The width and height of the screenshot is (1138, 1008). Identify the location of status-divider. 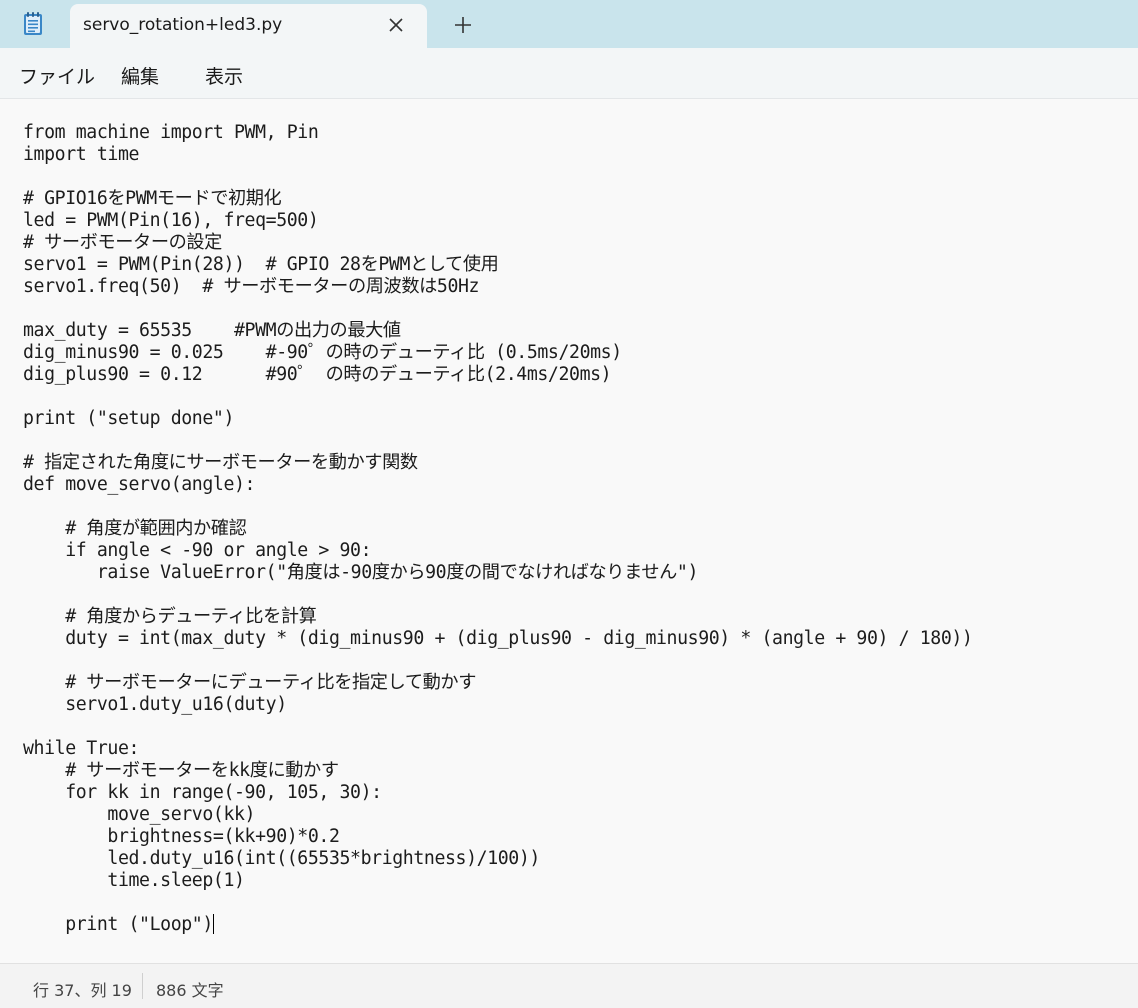
(142, 986).